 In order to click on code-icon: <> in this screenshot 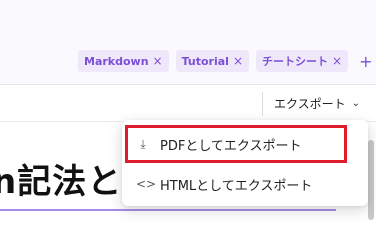, I will do `click(146, 184)`.